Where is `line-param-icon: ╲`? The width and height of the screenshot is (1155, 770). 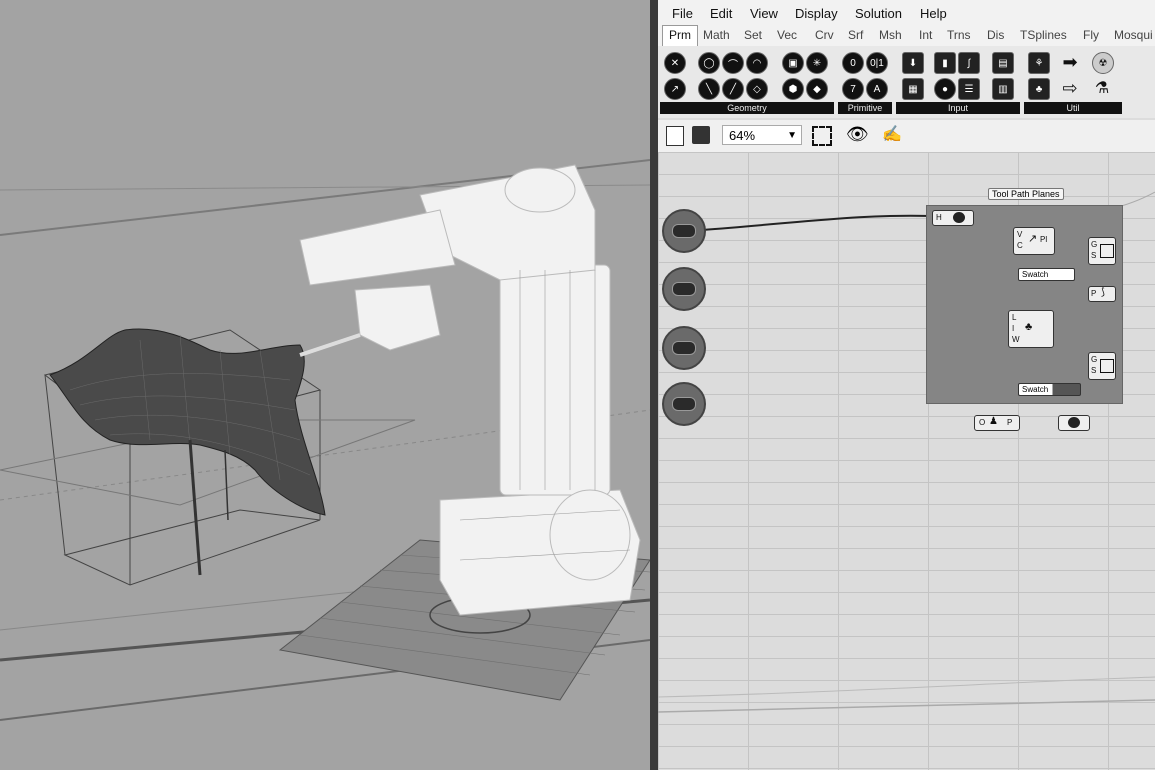 line-param-icon: ╲ is located at coordinates (709, 89).